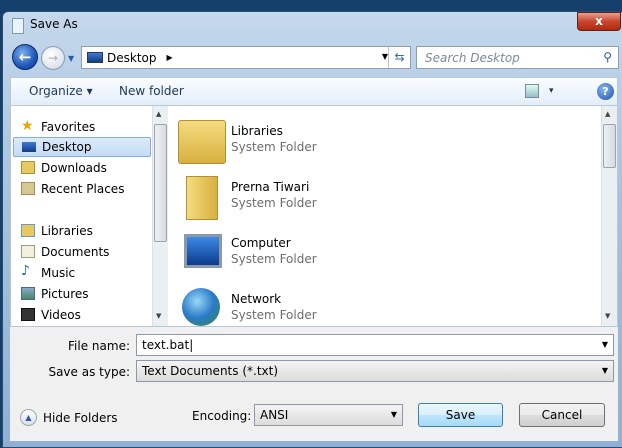  Describe the element at coordinates (28, 314) in the screenshot. I see `videos-icon` at that location.